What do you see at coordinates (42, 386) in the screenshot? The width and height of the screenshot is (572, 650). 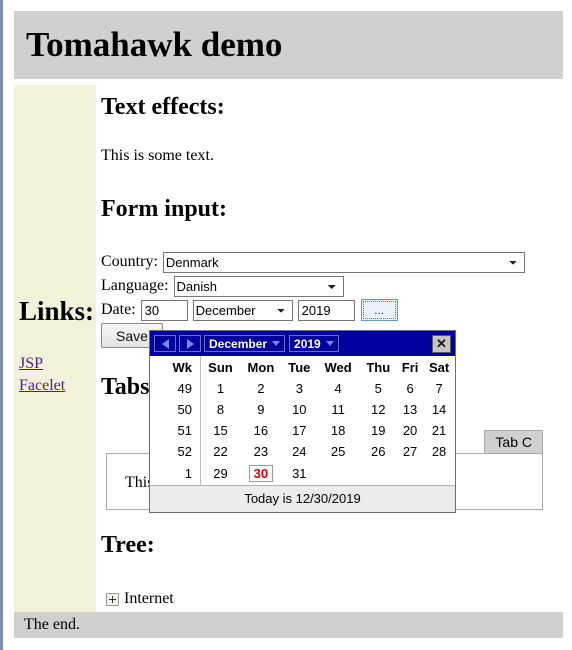 I see `sidebar-link-facelet: Facelet` at bounding box center [42, 386].